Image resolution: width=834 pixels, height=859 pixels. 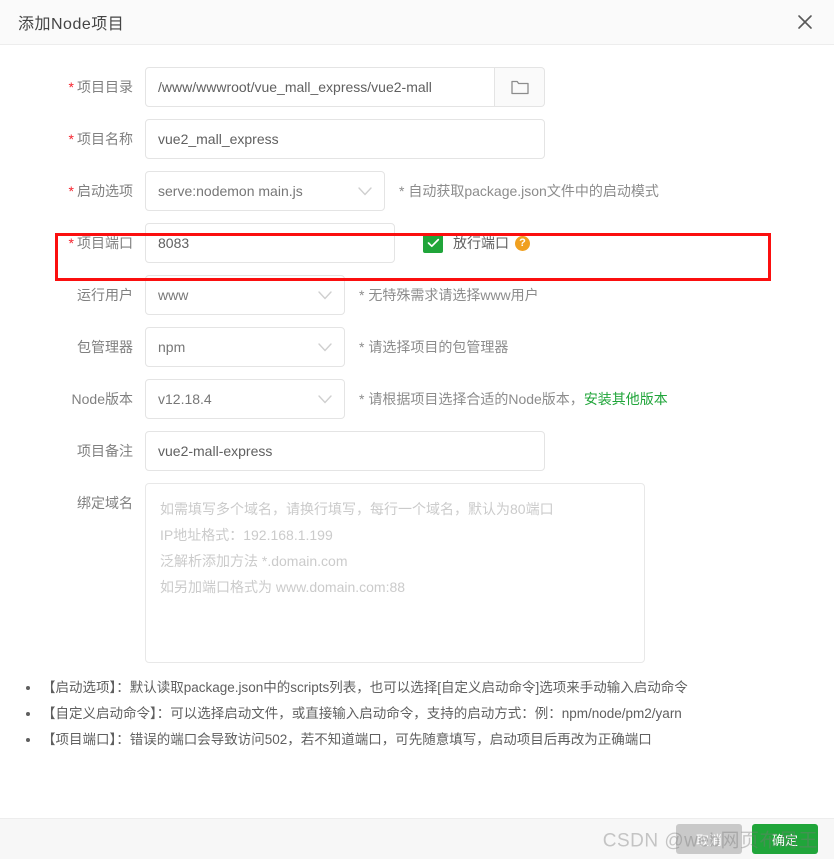 What do you see at coordinates (520, 87) in the screenshot?
I see `folder-icon` at bounding box center [520, 87].